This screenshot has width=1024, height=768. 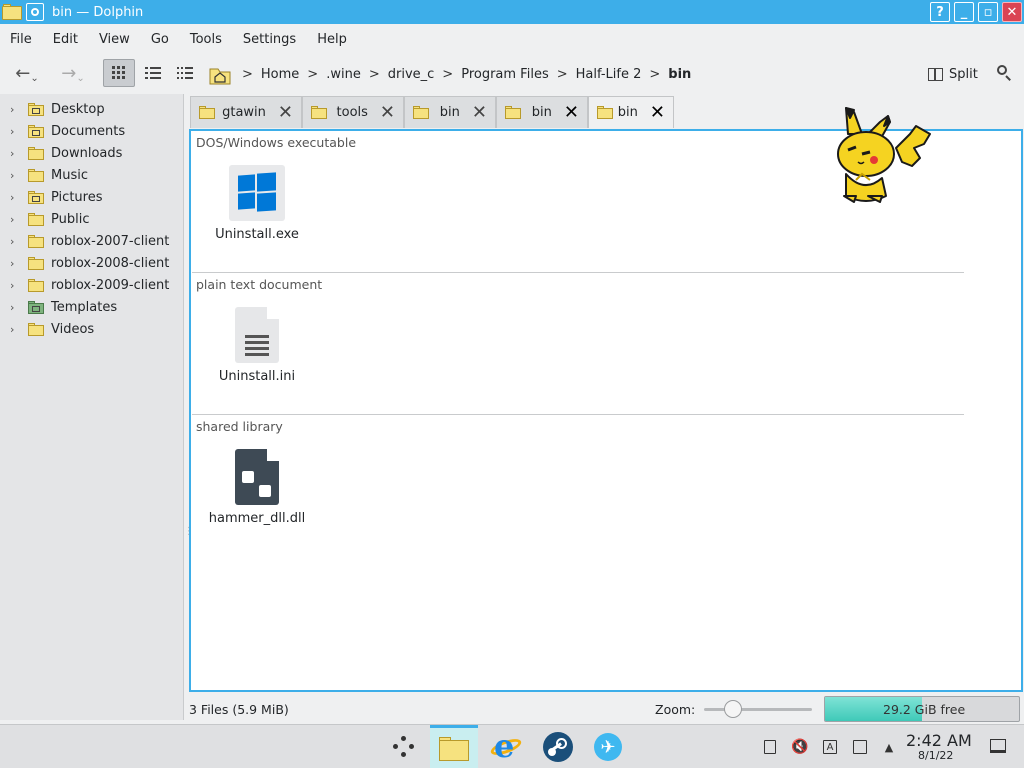 I want to click on search-icon, so click(x=1004, y=72).